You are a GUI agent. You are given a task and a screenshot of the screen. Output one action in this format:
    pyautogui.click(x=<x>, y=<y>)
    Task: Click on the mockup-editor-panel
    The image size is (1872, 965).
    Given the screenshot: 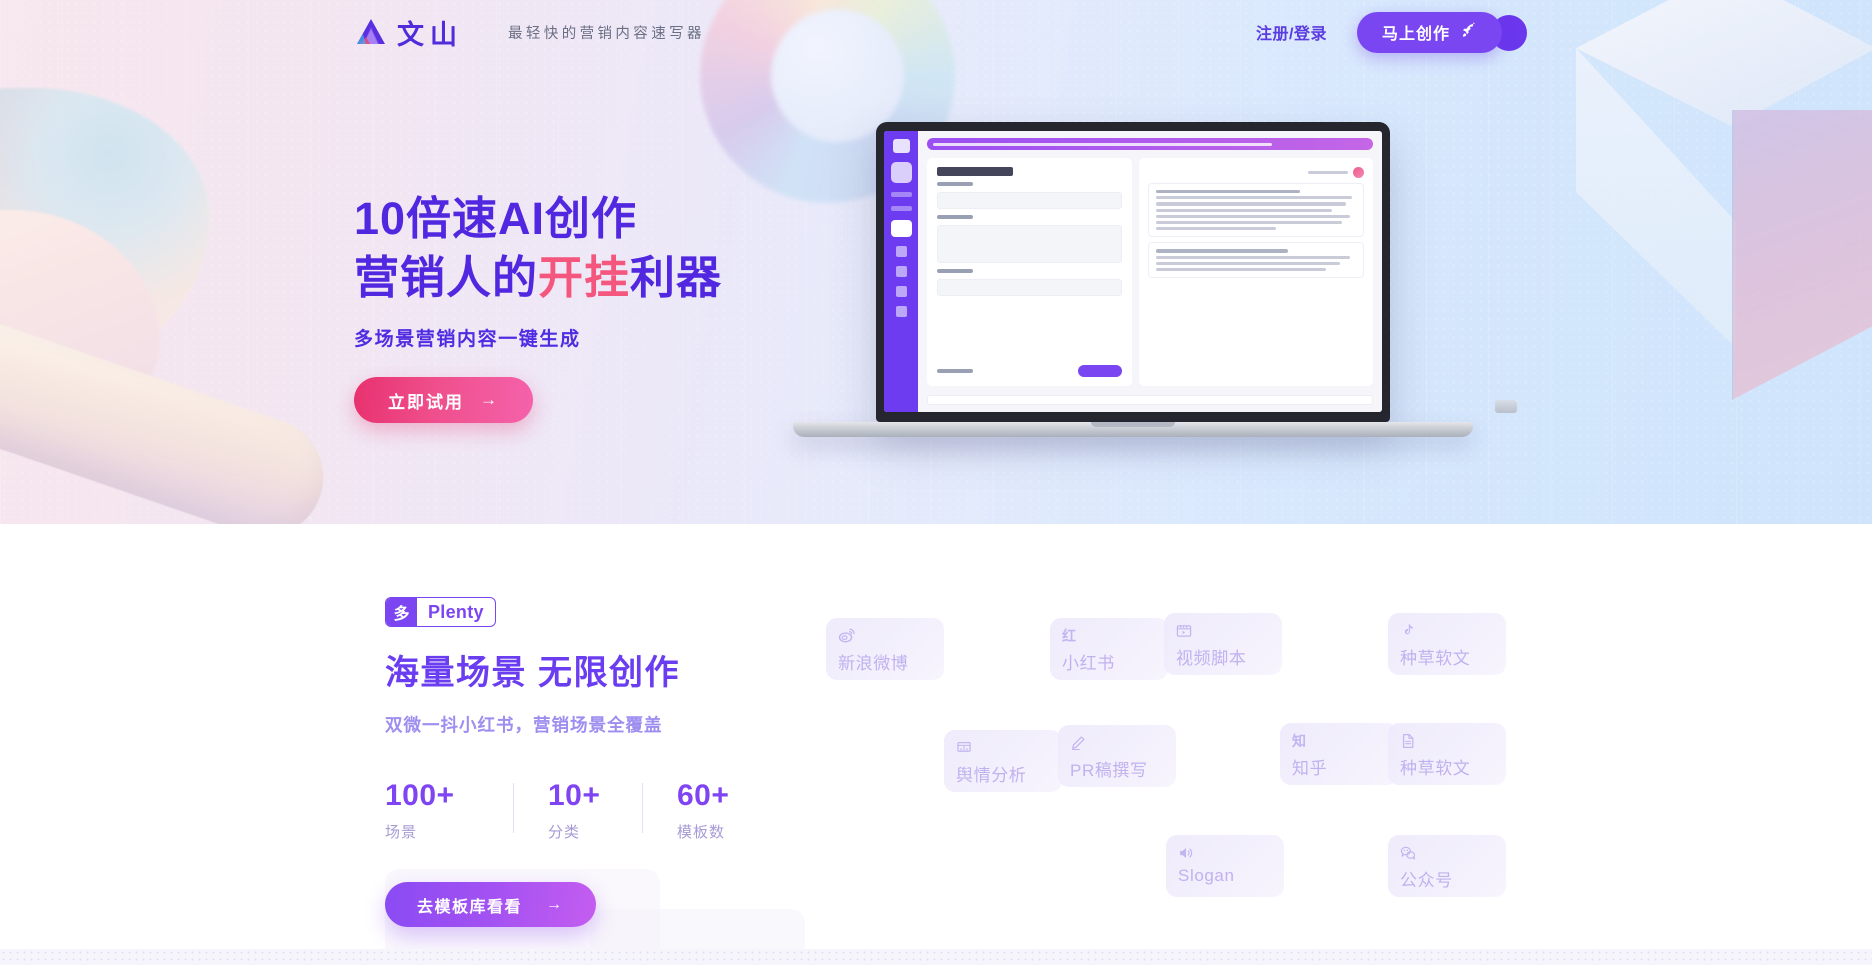 What is the action you would take?
    pyautogui.click(x=1029, y=272)
    